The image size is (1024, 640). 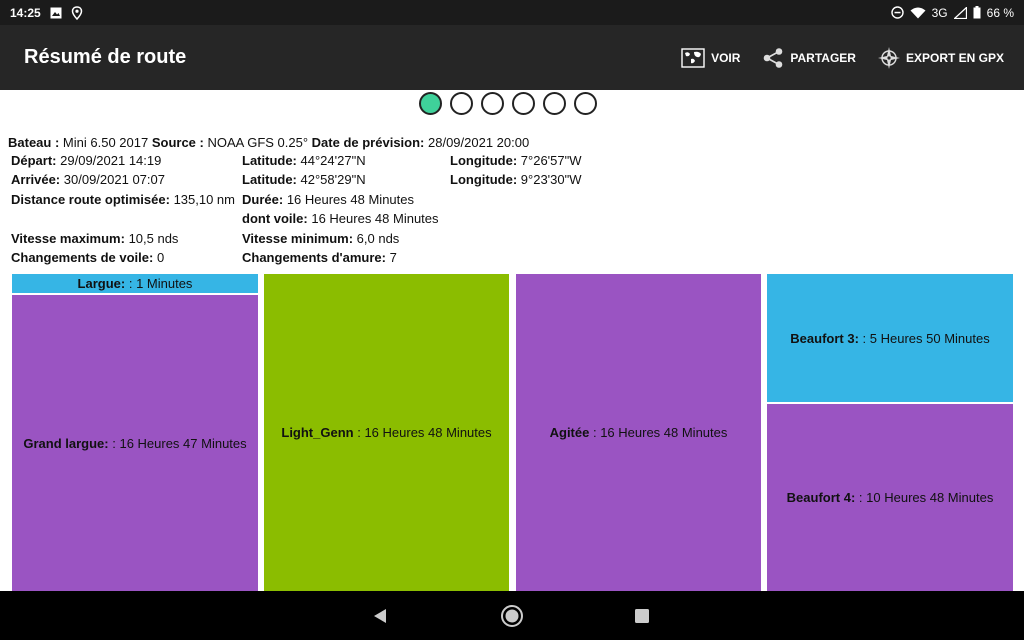 What do you see at coordinates (114, 179) in the screenshot?
I see `arrivee-value: 30/09/2021 07:07` at bounding box center [114, 179].